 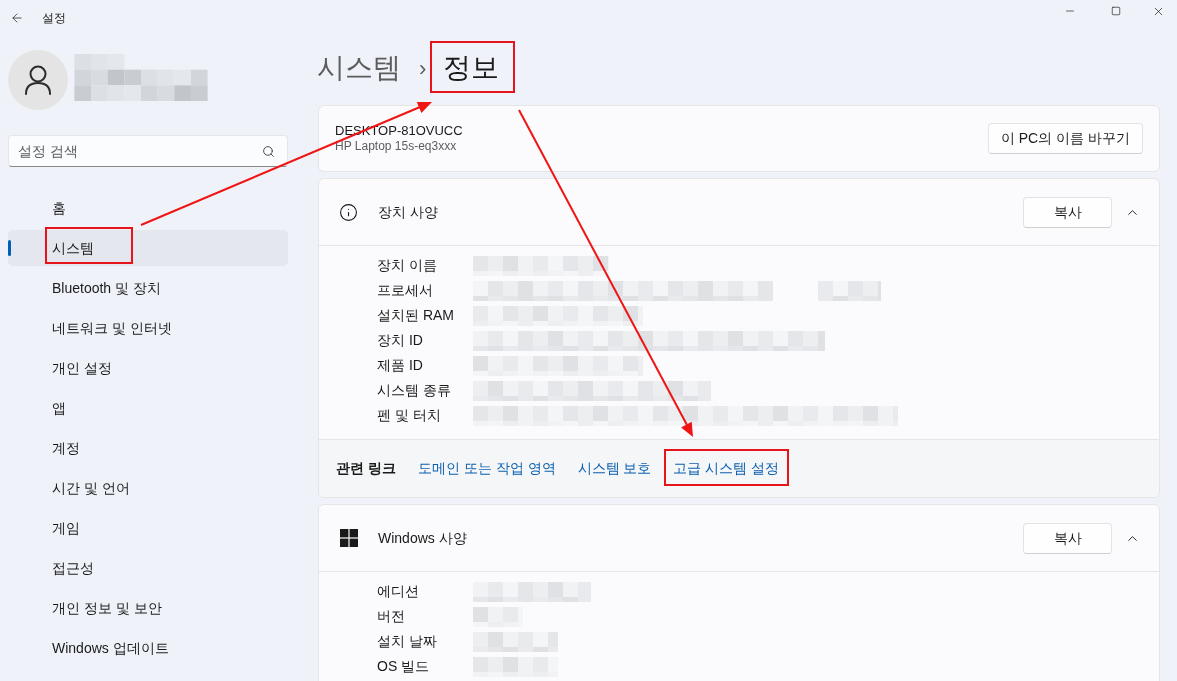 What do you see at coordinates (407, 265) in the screenshot?
I see `spec-label: 장치 이름` at bounding box center [407, 265].